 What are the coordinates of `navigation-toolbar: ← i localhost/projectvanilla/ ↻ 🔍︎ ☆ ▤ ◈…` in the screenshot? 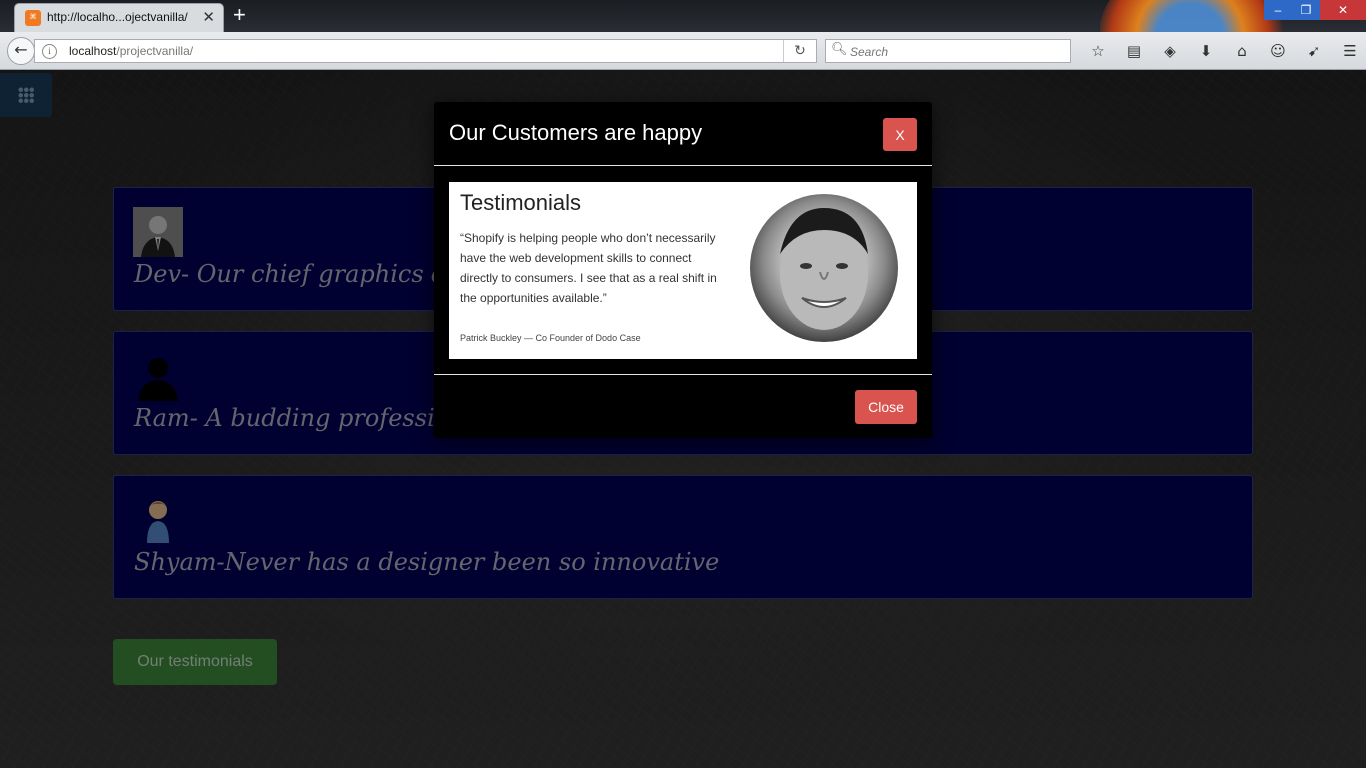 It's located at (683, 51).